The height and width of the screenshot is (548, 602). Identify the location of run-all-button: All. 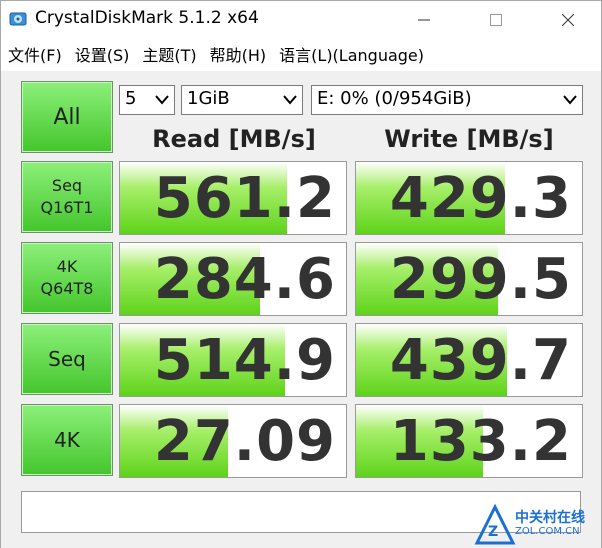
(67, 117).